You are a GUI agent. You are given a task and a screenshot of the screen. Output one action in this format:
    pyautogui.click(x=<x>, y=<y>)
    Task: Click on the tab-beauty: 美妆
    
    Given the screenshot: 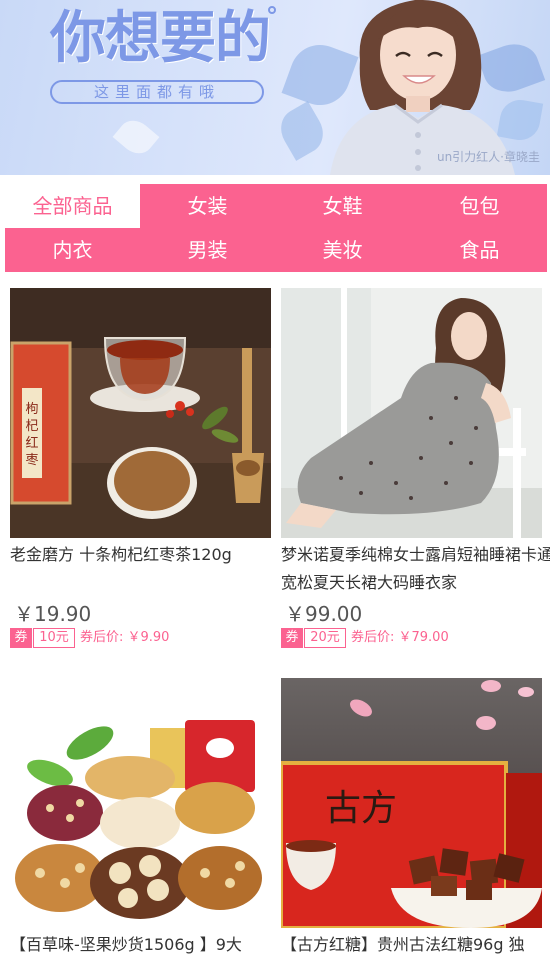 What is the action you would take?
    pyautogui.click(x=342, y=250)
    